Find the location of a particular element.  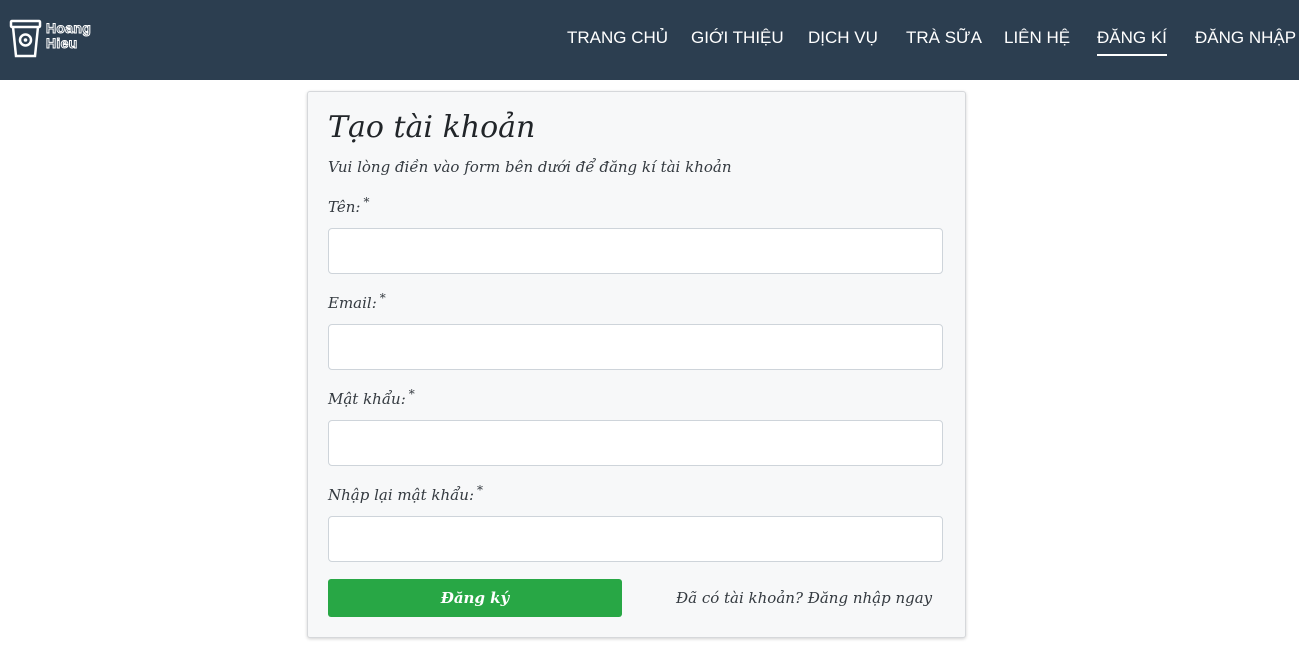

nav-about: GIỚI THIỆU is located at coordinates (737, 41).